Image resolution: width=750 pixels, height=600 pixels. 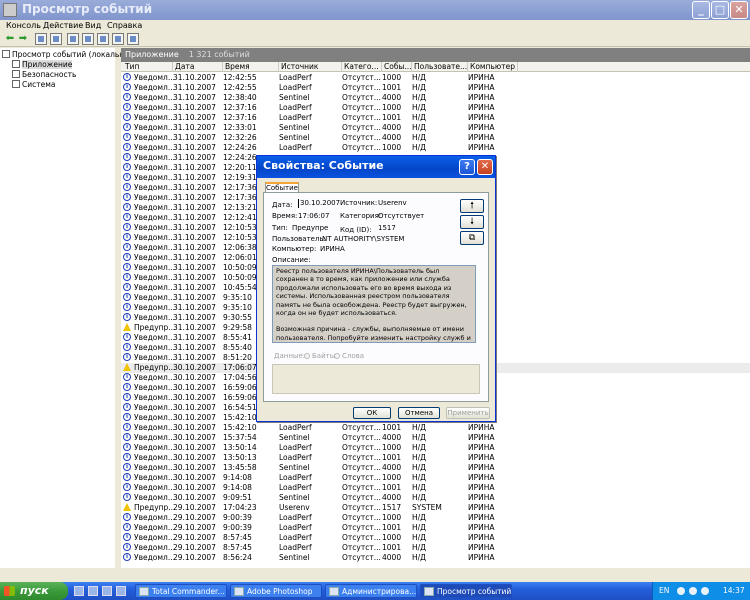 I want to click on window-title: Просмотр событий, so click(x=87, y=9).